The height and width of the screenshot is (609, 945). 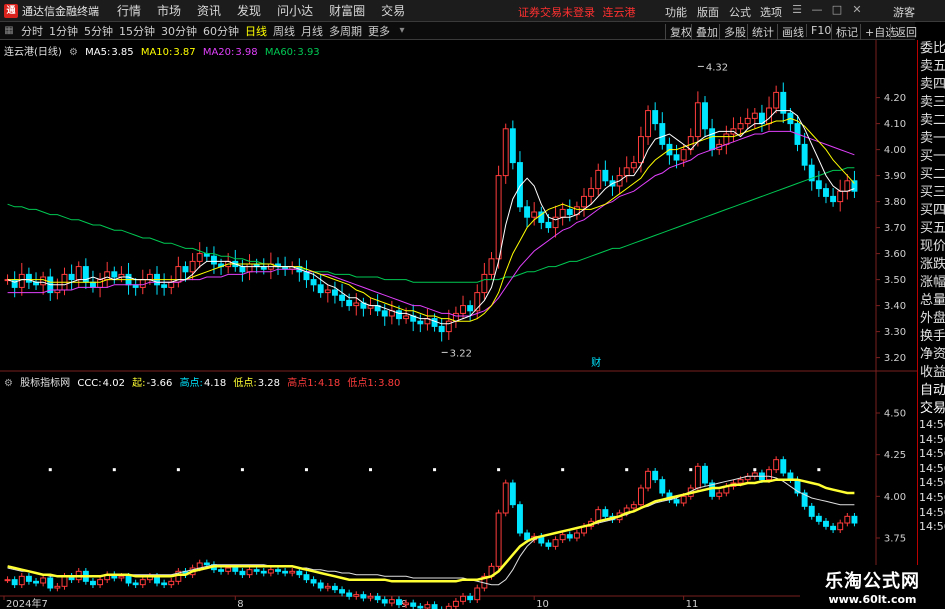 What do you see at coordinates (678, 32) in the screenshot?
I see `tool-adjust: 复权` at bounding box center [678, 32].